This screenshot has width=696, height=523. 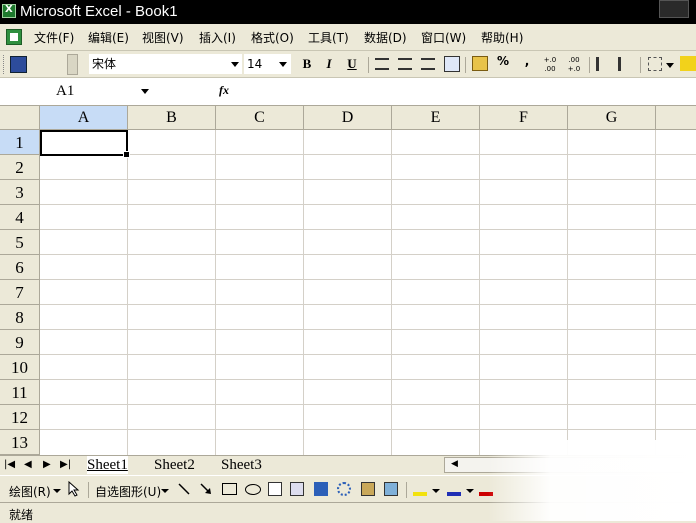 What do you see at coordinates (229, 489) in the screenshot?
I see `rectangle-icon` at bounding box center [229, 489].